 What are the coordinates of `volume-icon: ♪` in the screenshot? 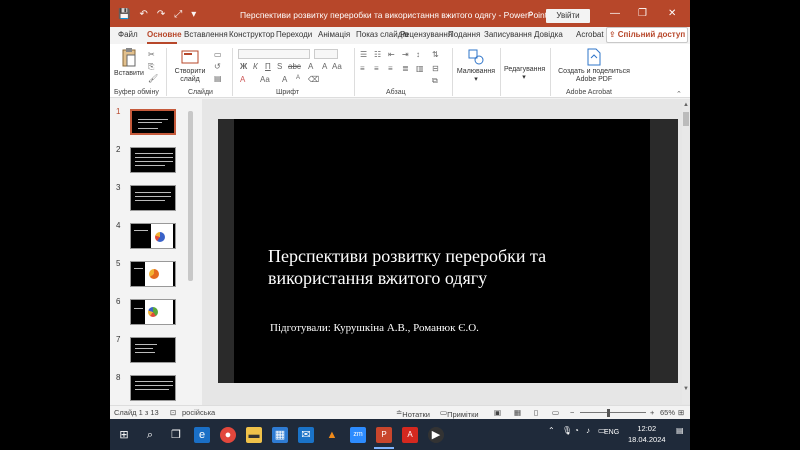 It's located at (588, 430).